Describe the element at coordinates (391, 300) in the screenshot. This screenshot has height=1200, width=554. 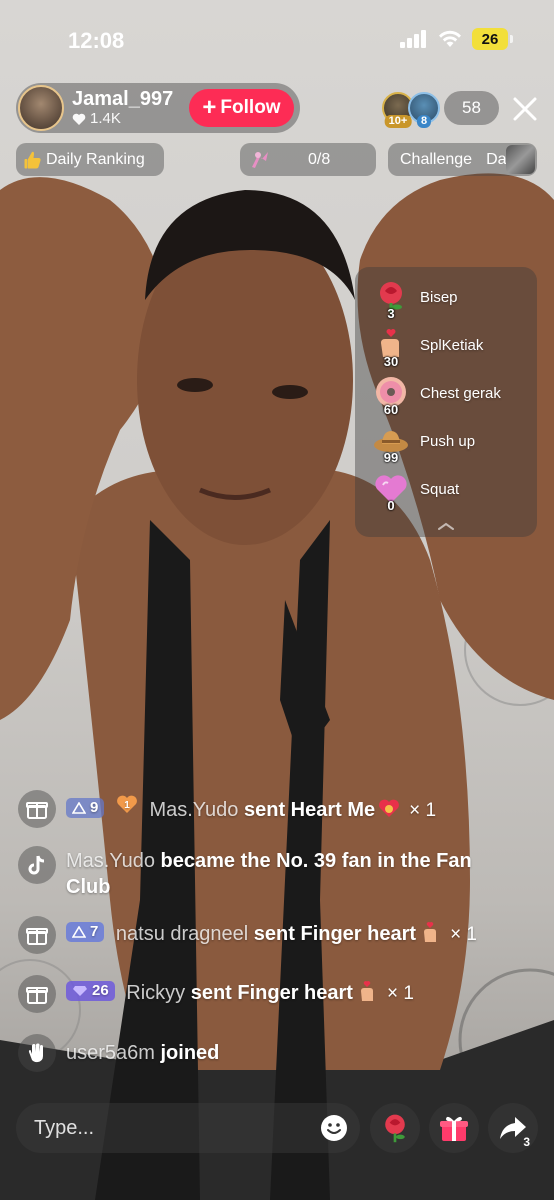
I see `rose-icon: 3` at that location.